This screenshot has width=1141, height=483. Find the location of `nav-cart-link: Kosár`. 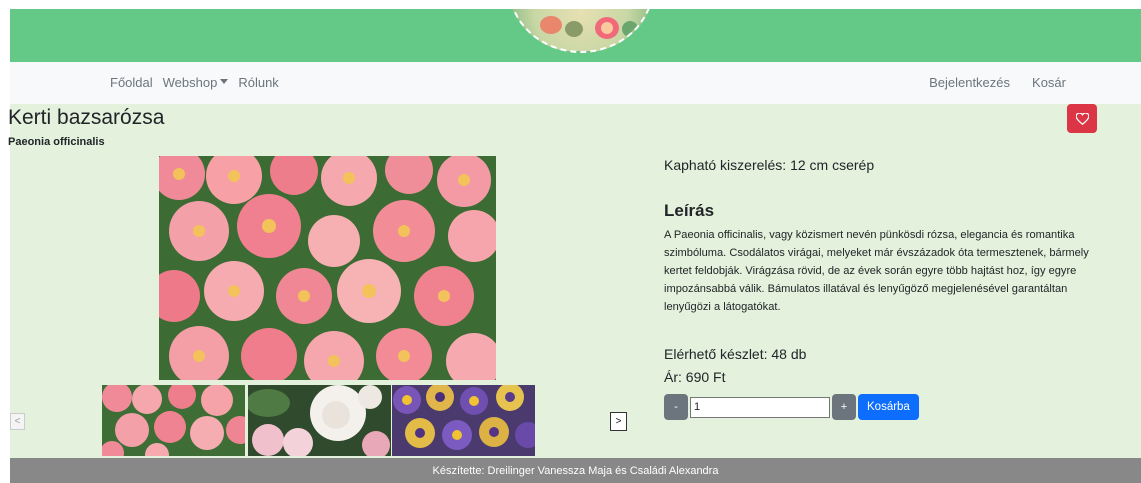

nav-cart-link: Kosár is located at coordinates (1049, 82).